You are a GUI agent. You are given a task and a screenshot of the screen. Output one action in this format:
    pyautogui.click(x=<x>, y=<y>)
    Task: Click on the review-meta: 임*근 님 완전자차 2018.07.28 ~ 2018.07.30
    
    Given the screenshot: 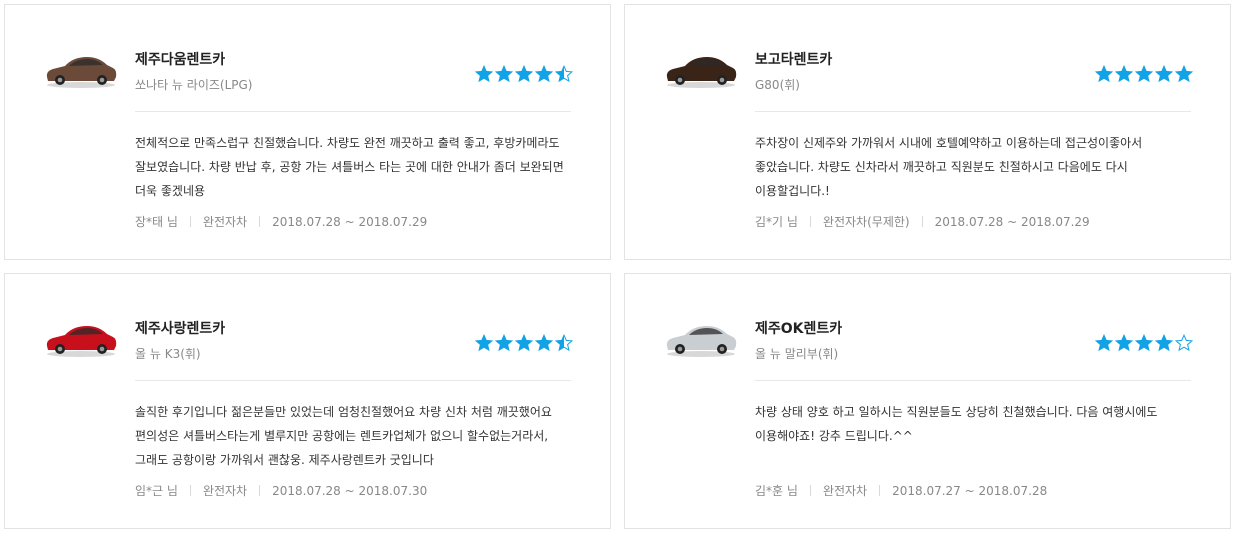 What is the action you would take?
    pyautogui.click(x=281, y=490)
    